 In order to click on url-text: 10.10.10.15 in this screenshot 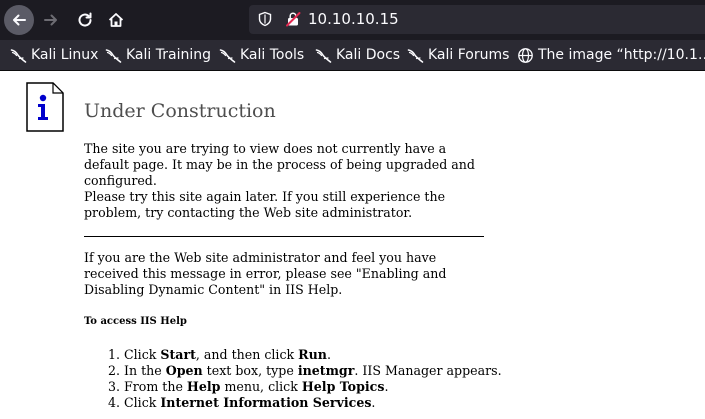, I will do `click(353, 19)`.